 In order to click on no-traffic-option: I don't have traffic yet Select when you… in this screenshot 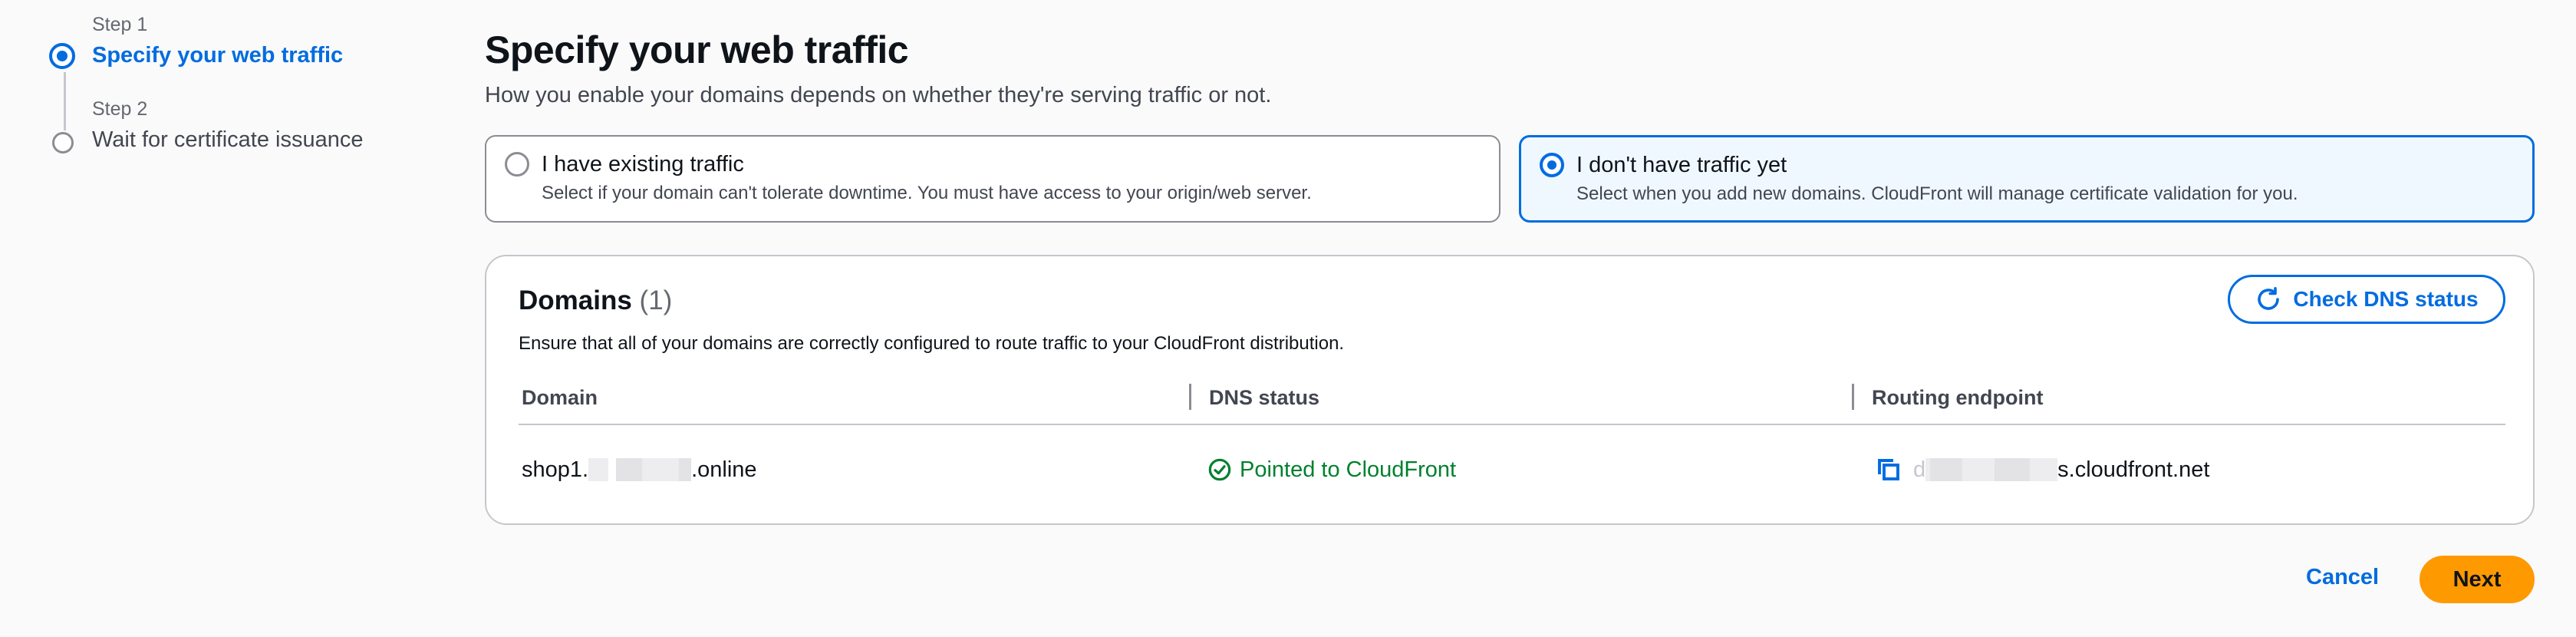, I will do `click(2027, 179)`.